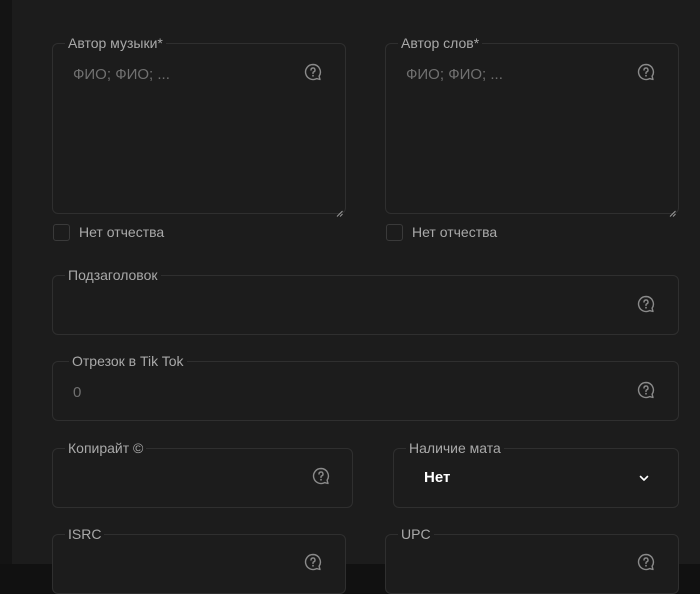 This screenshot has height=594, width=700. Describe the element at coordinates (121, 232) in the screenshot. I see `no-patronymic-music-label: Нет отчества` at that location.